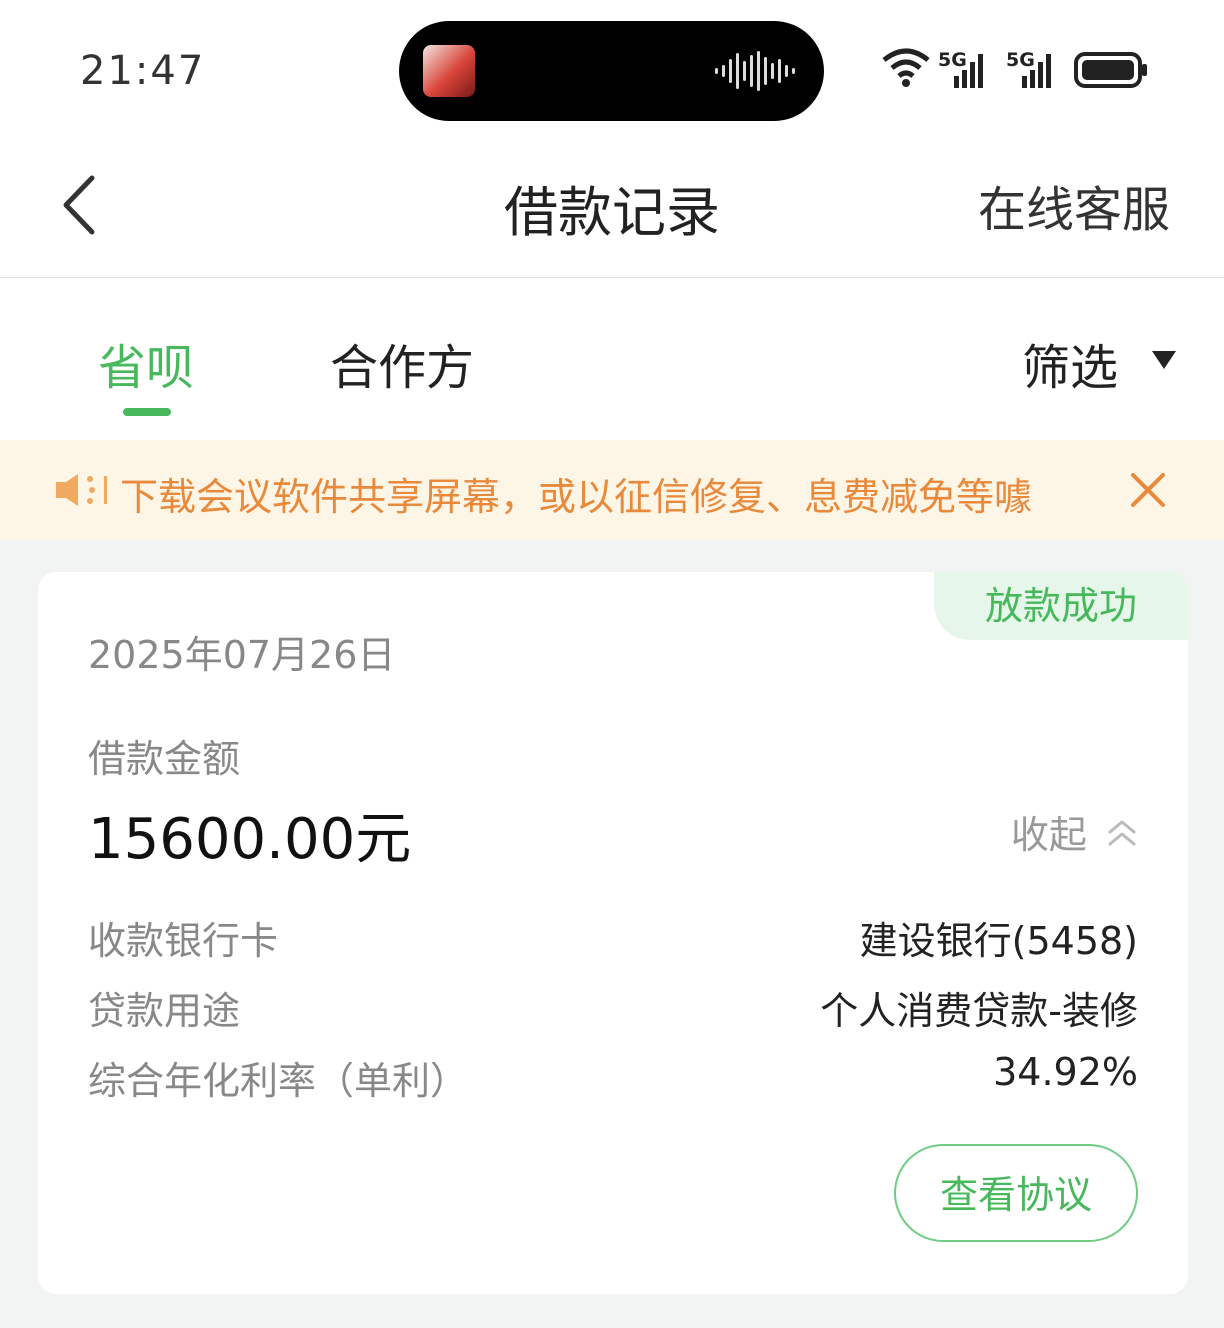 Image resolution: width=1224 pixels, height=1328 pixels. I want to click on amount-label: 借款金额, so click(164, 759).